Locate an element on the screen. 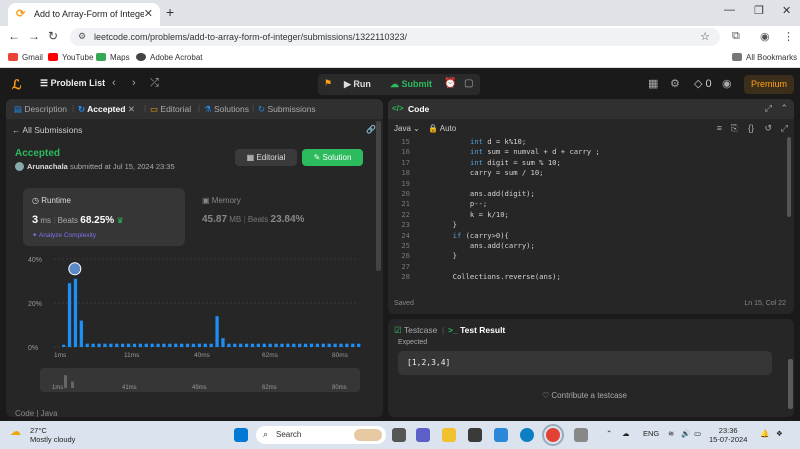 This screenshot has width=800, height=449. code-scrollbar is located at coordinates (789, 177).